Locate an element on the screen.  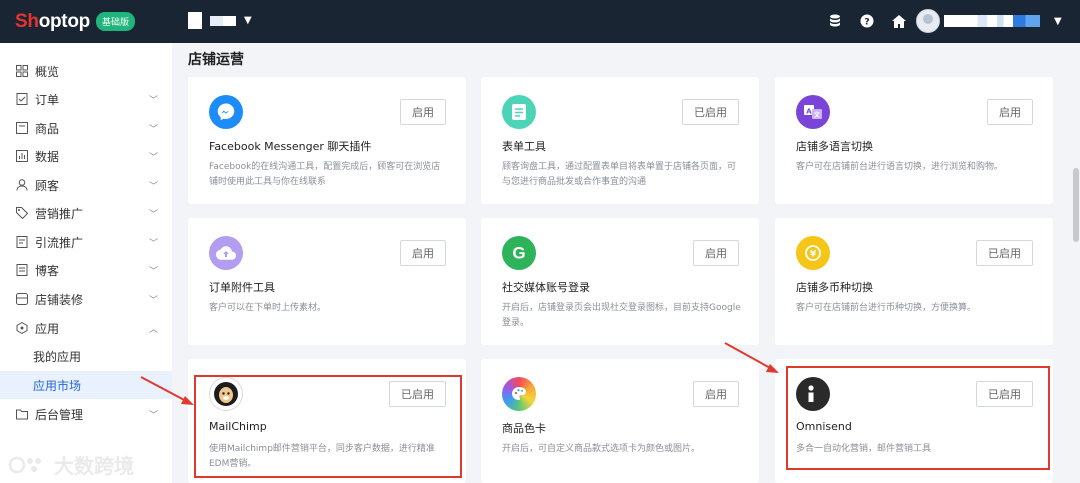
app-card: 启用 商品色卡 开启后，可自定义商品款式选项卡为颜色或图片。 is located at coordinates (620, 421).